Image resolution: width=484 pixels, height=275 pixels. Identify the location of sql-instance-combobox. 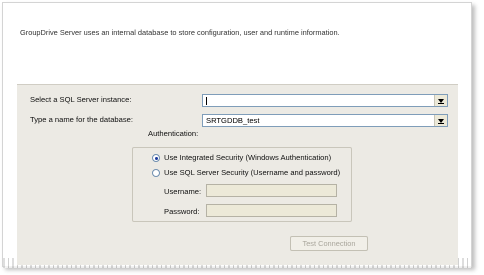
(325, 100).